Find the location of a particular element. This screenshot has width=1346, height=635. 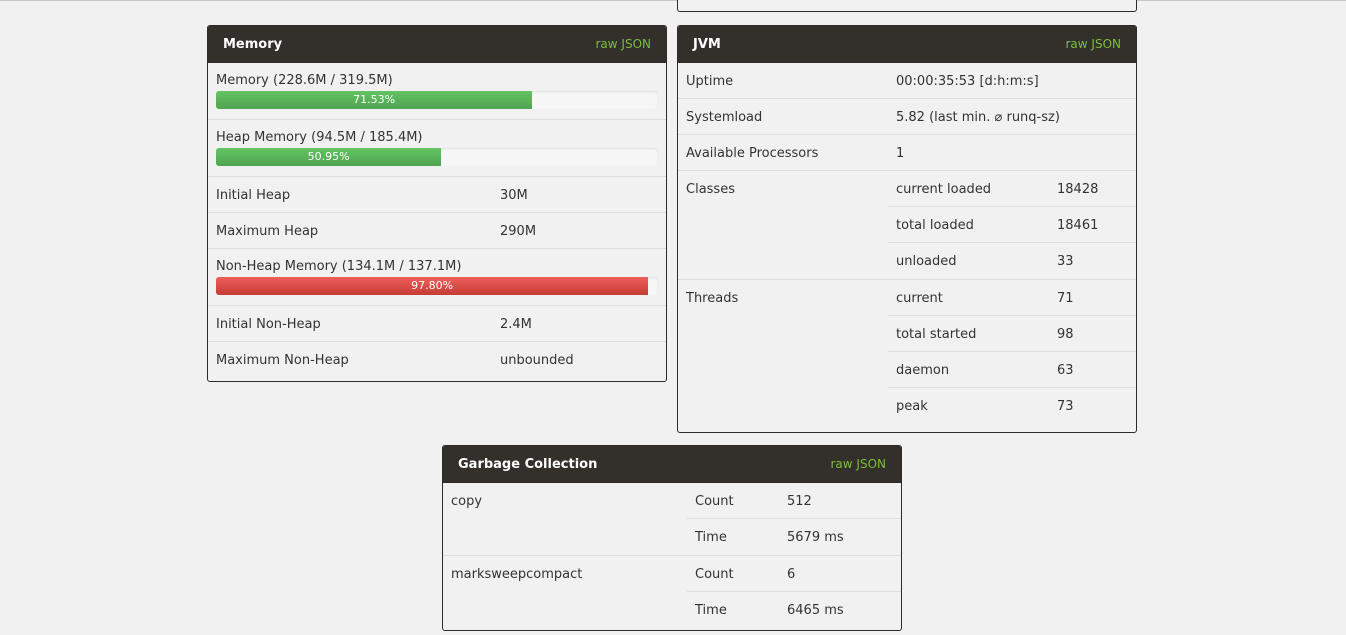

gc-marksweep-subtable: Count 6 Time 6465 ms is located at coordinates (794, 592).